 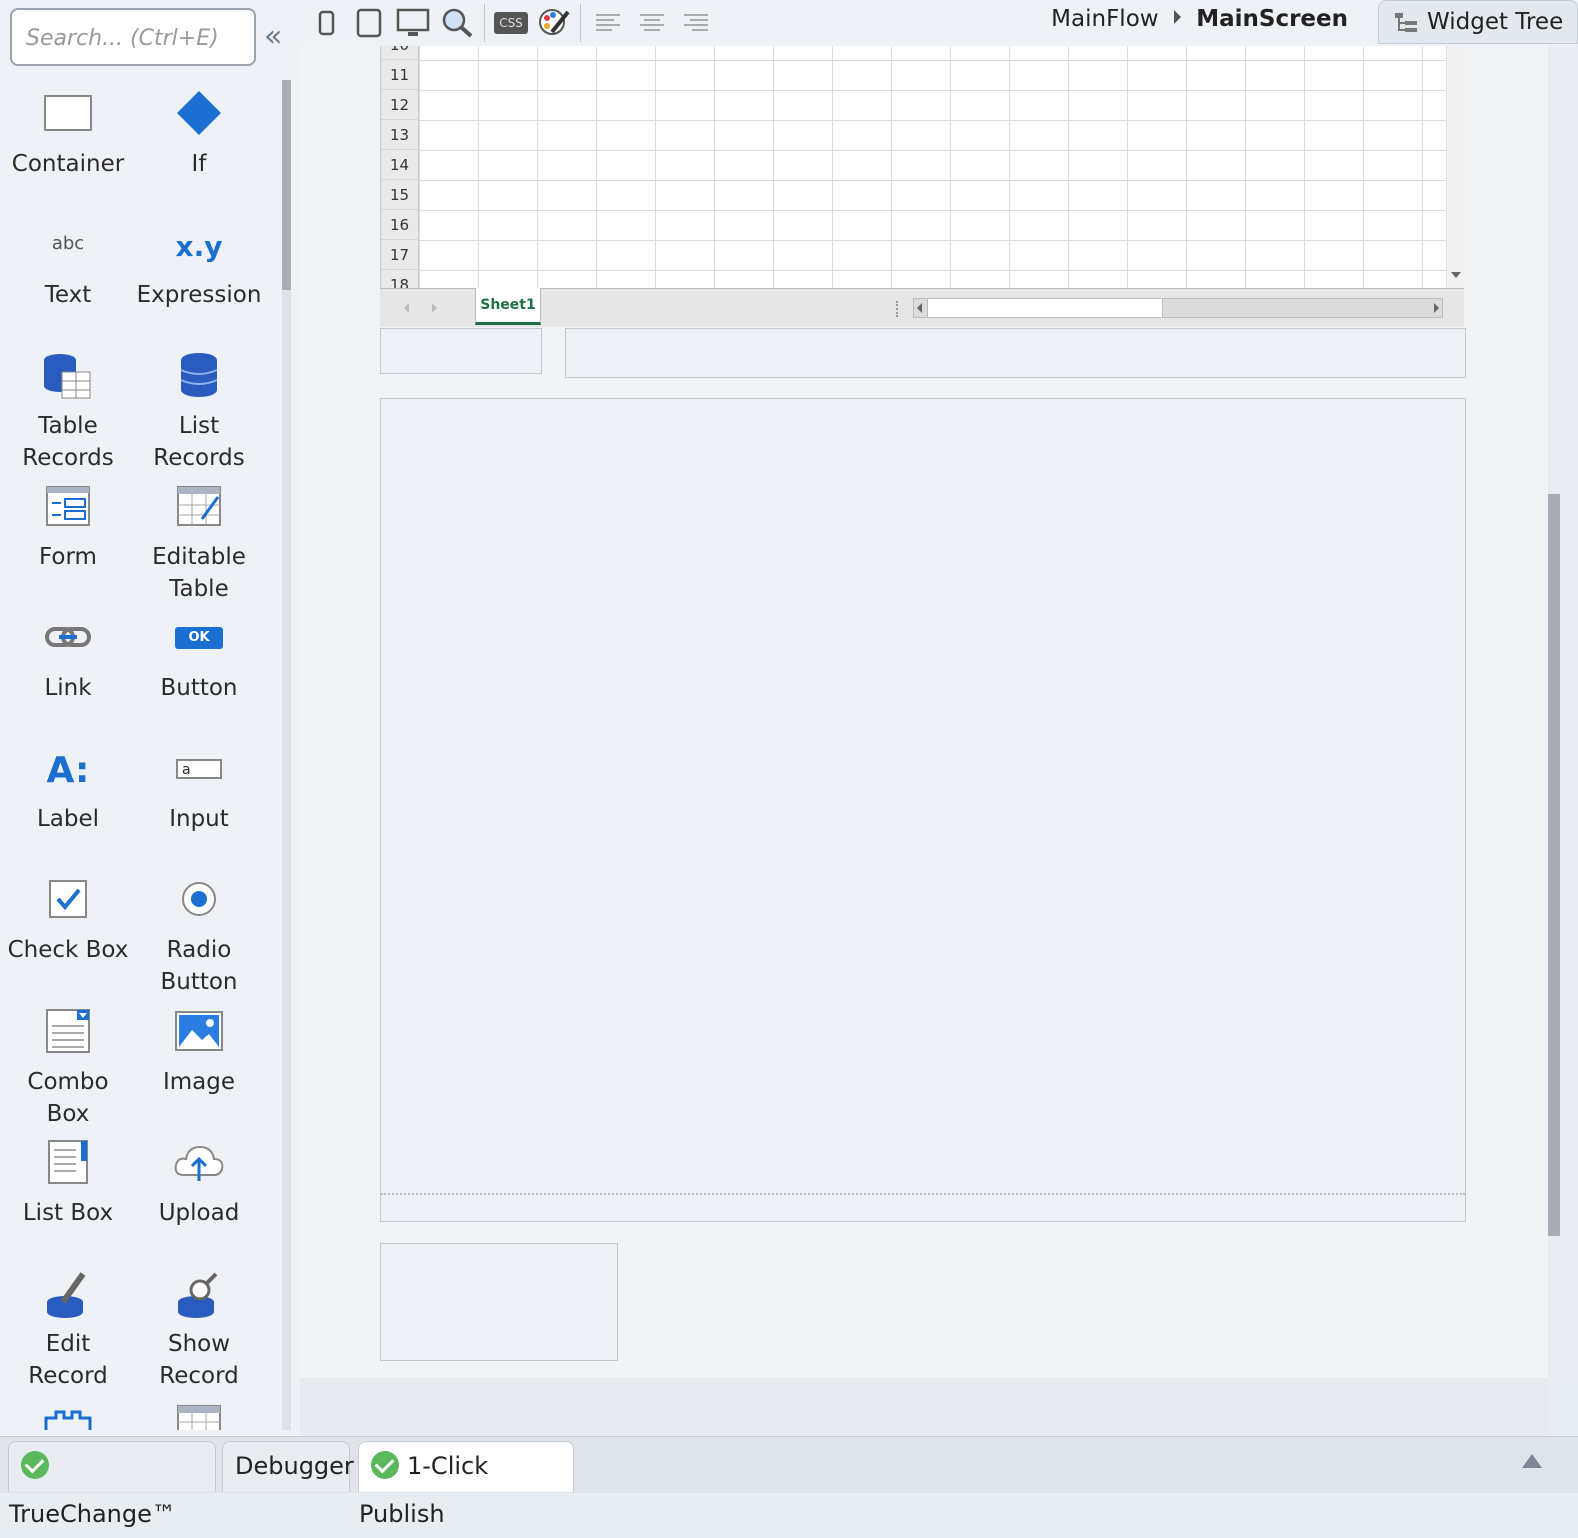 I want to click on editable-table-icon, so click(x=199, y=511).